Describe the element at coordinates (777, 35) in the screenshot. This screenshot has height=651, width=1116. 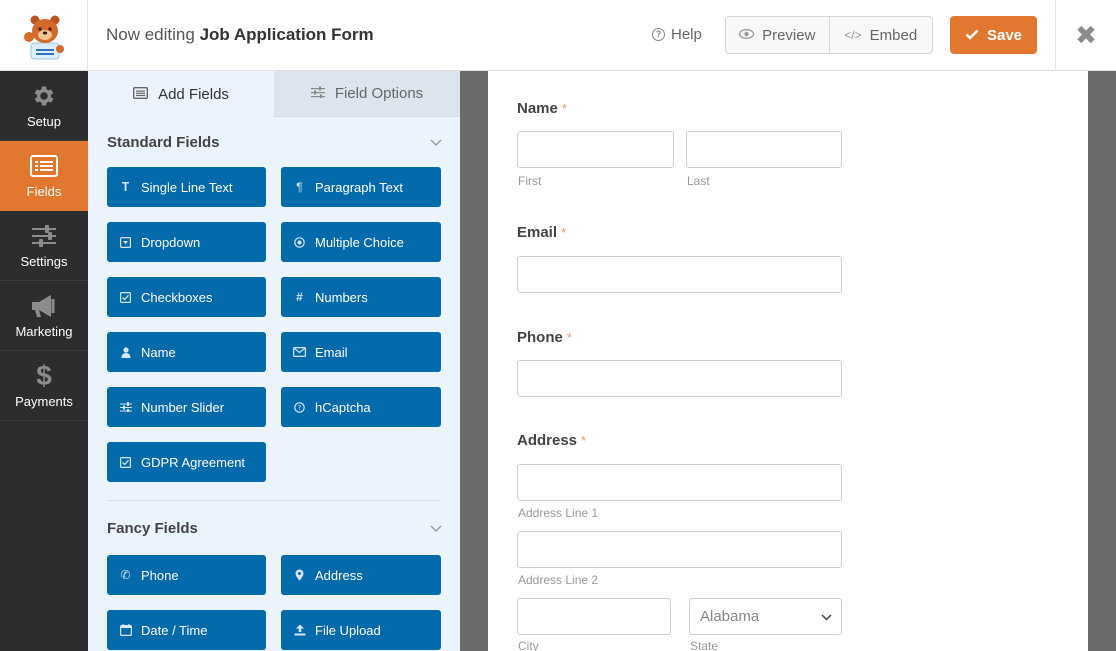
I see `preview-button: Preview` at that location.